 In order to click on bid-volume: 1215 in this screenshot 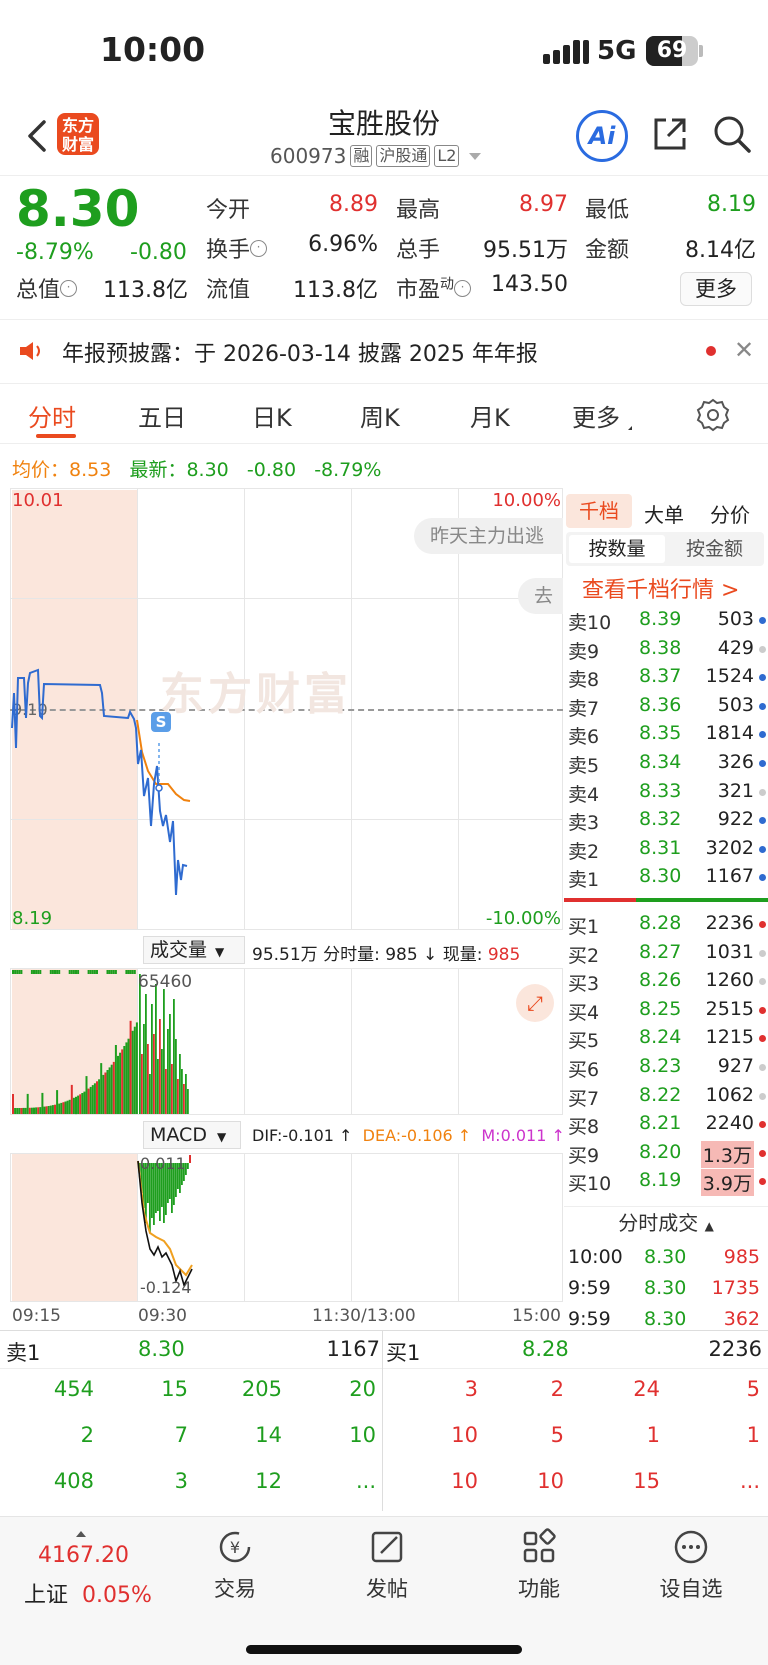, I will do `click(729, 1037)`.